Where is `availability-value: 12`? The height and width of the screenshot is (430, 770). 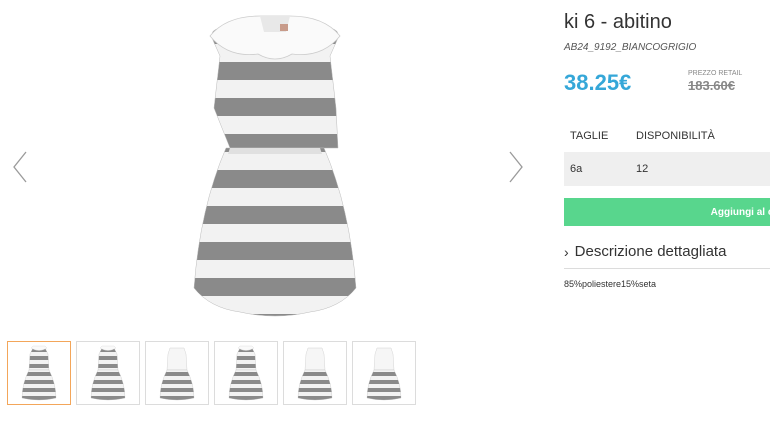 availability-value: 12 is located at coordinates (642, 169).